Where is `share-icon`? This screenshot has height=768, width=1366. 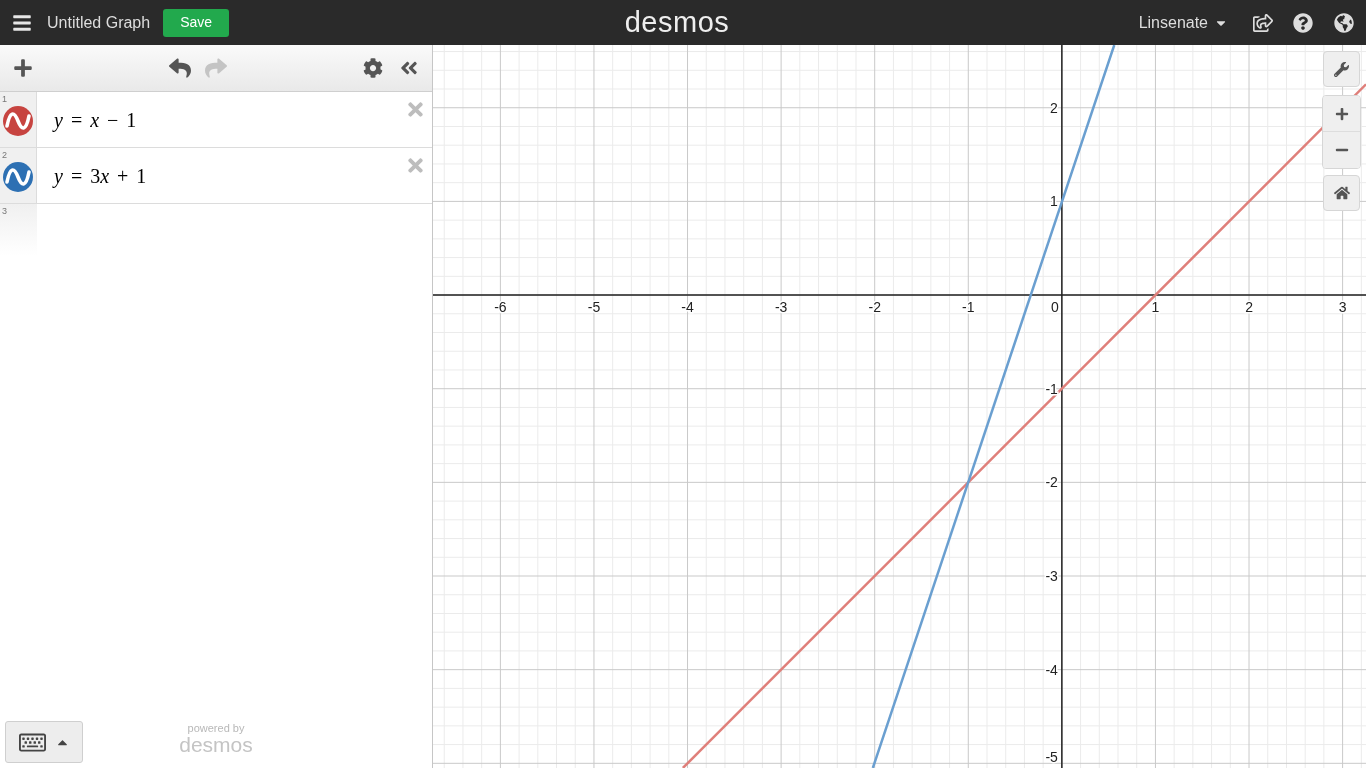
share-icon is located at coordinates (1263, 22).